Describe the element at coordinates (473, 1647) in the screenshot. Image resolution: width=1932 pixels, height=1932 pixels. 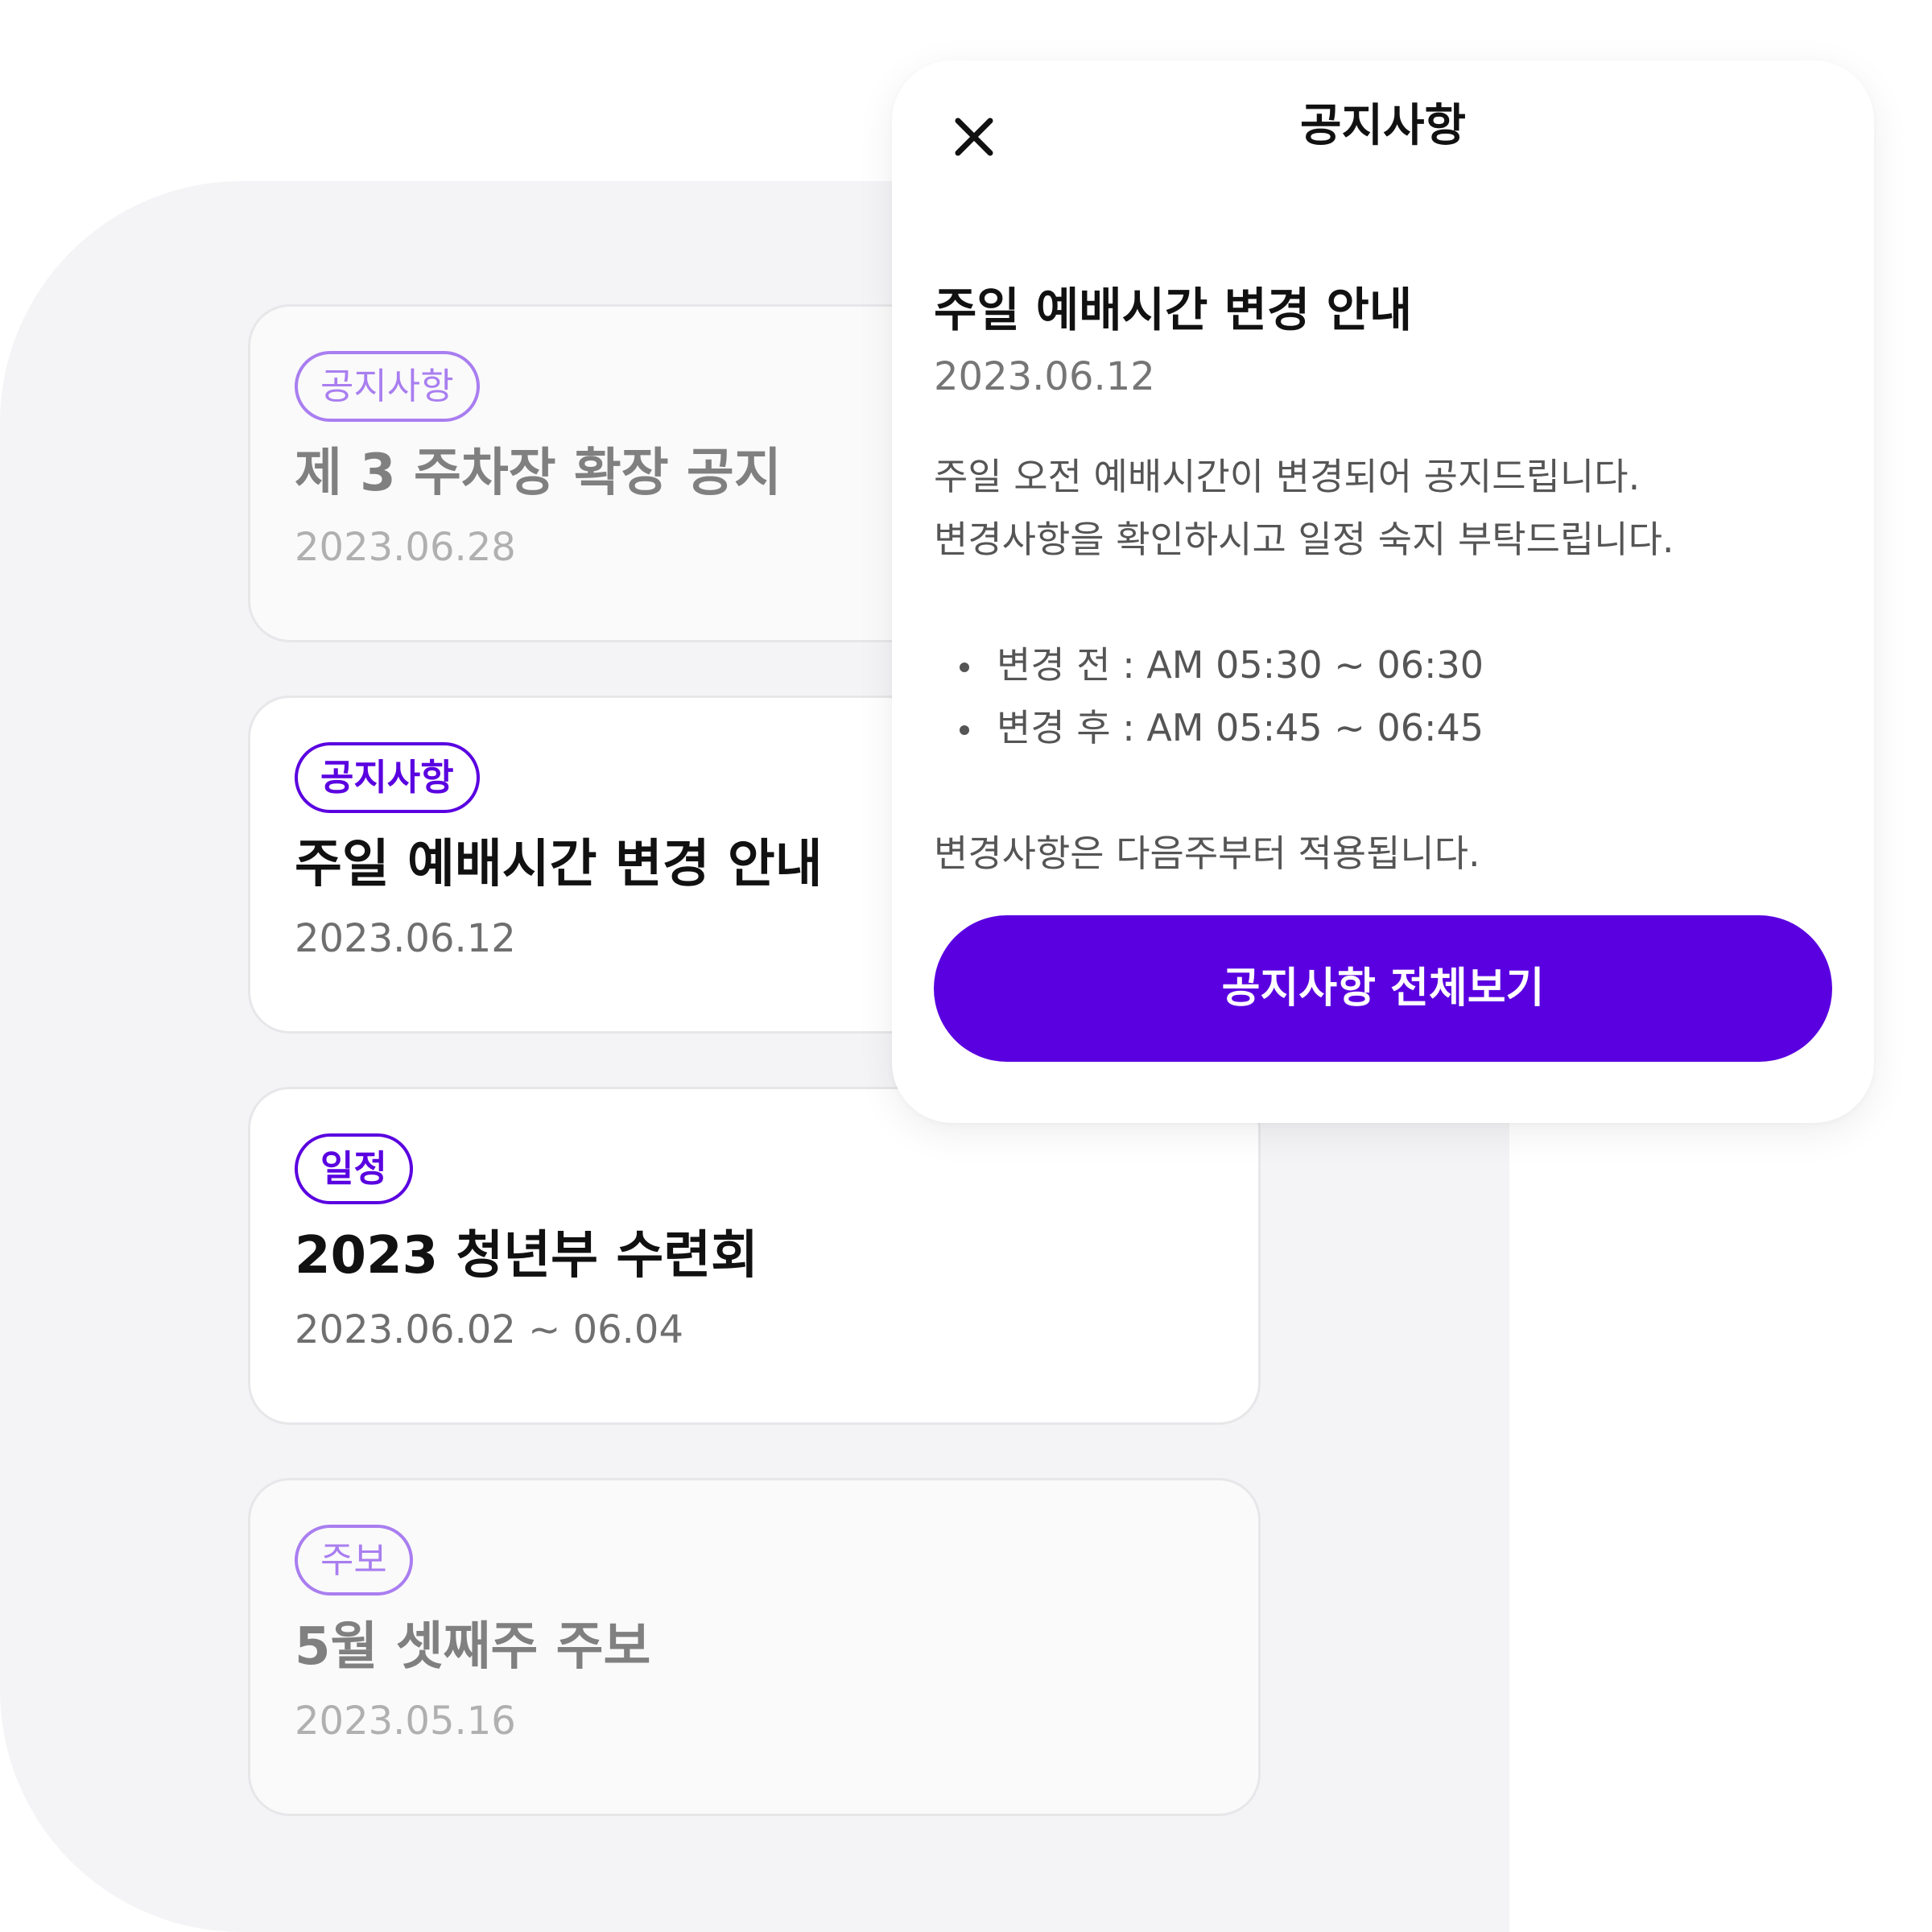
I see `notice-card-title: 5월 셋째주 주보` at that location.